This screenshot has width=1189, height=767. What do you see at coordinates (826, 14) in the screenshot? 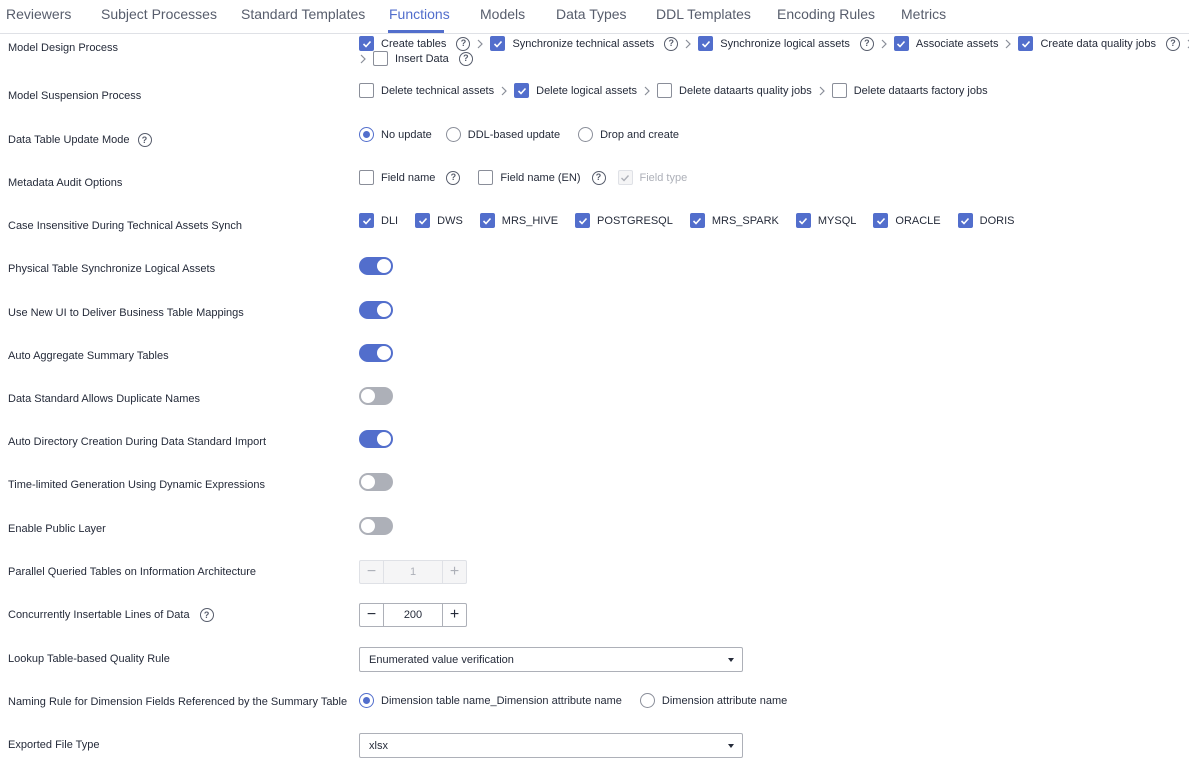
I see `tab-encoding-rules: Encoding Rules` at bounding box center [826, 14].